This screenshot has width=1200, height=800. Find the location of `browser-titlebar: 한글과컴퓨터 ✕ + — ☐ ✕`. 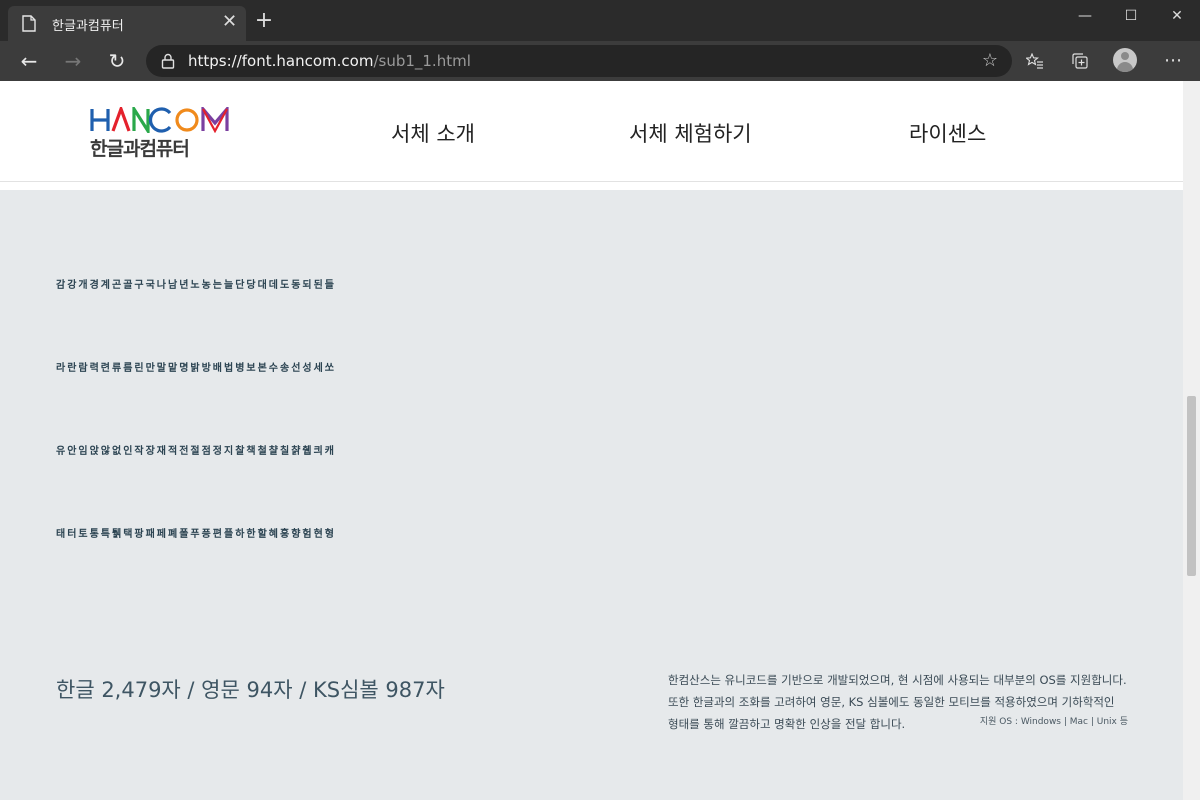

browser-titlebar: 한글과컴퓨터 ✕ + — ☐ ✕ is located at coordinates (600, 20).